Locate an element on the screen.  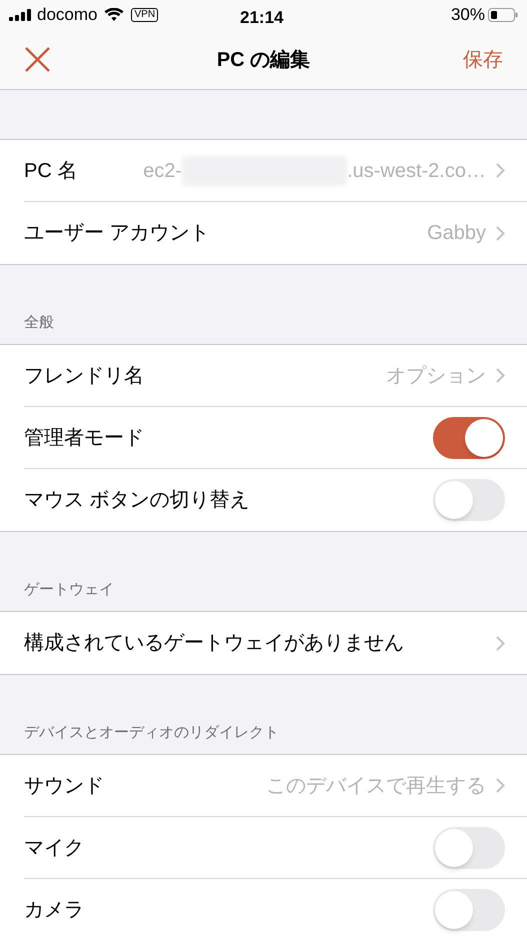
vpn-badge: VPN is located at coordinates (144, 15).